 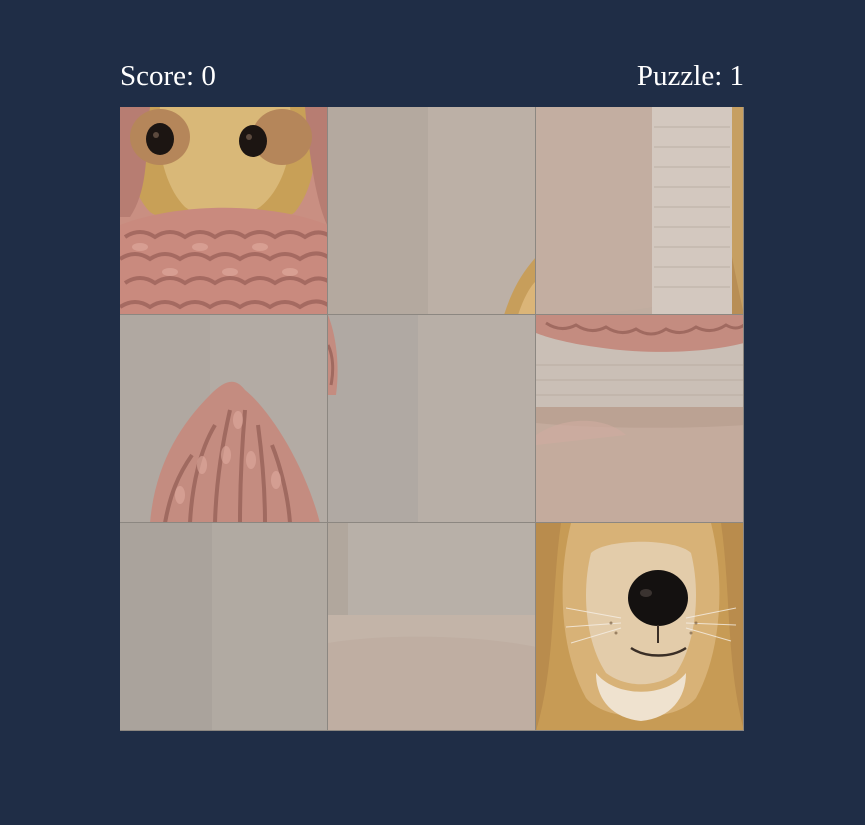 I want to click on tile-4-image, so click(x=223, y=418).